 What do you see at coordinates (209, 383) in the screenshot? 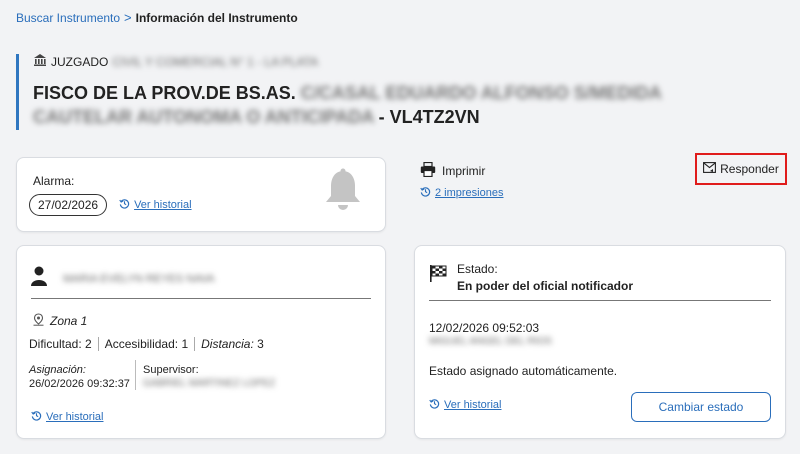
I see `supervisor-name: GABRIEL MARTINEZ LOPEZ` at bounding box center [209, 383].